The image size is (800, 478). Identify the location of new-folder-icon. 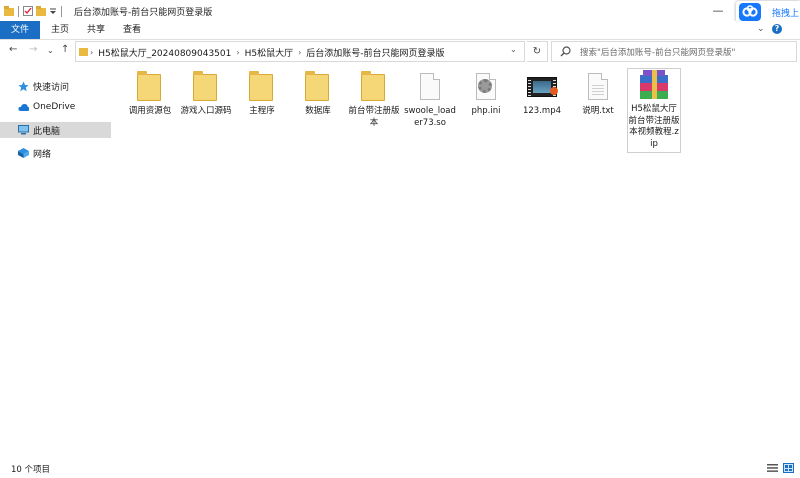
(41, 11).